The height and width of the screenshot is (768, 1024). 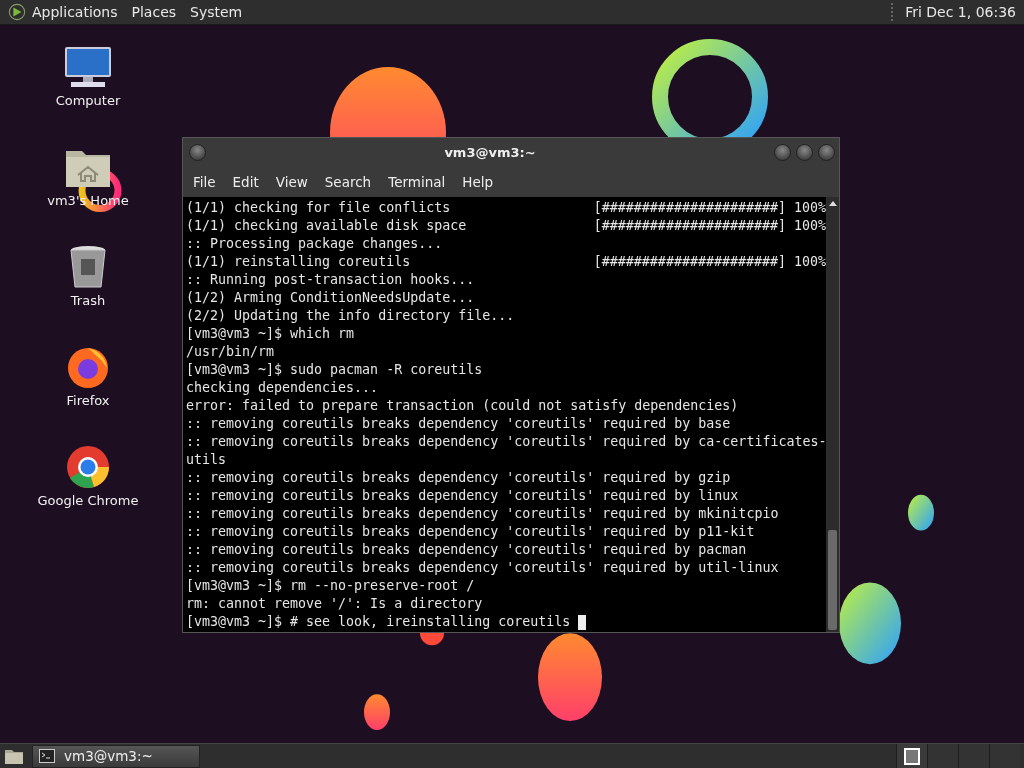 I want to click on terminal-line: :: removing coreutils breaks dependency 'coreutils' required by linux, so click(x=462, y=496).